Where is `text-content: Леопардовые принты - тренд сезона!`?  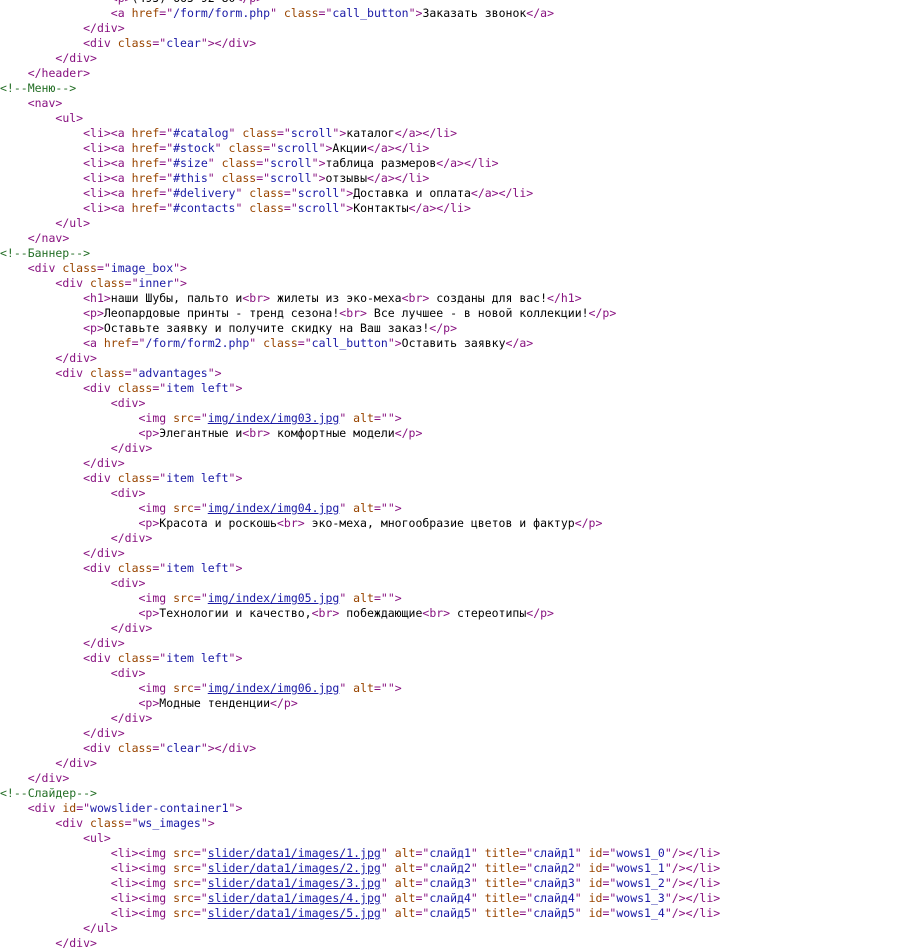
text-content: Леопардовые принты - тренд сезона! is located at coordinates (221, 313).